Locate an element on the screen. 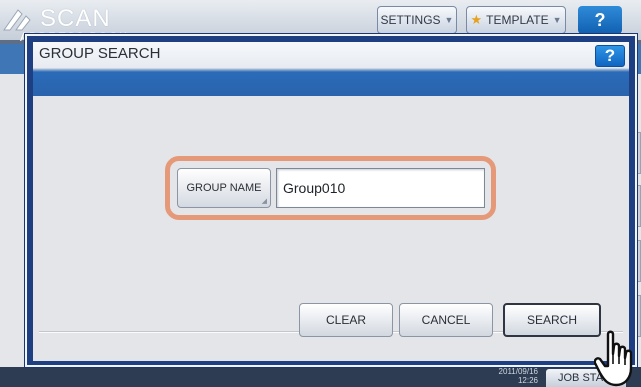 Image resolution: width=641 pixels, height=387 pixels. dialog-header: GROUP SEARCH ? is located at coordinates (331, 69).